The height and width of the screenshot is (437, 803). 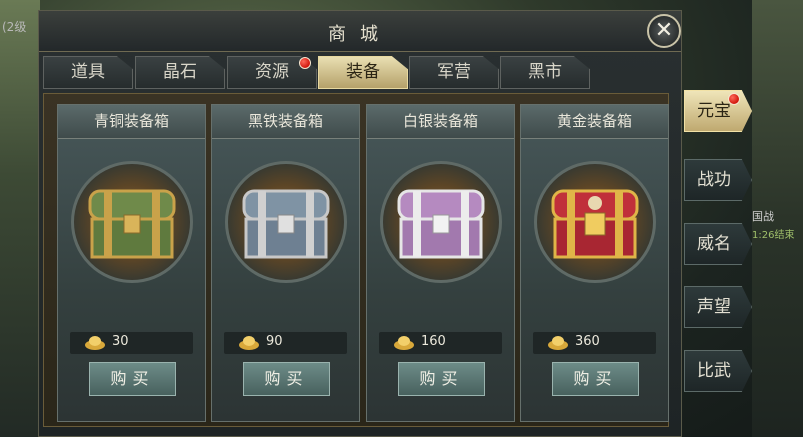 What do you see at coordinates (285, 263) in the screenshot?
I see `item-card: 黑铁装备箱 90 购买` at bounding box center [285, 263].